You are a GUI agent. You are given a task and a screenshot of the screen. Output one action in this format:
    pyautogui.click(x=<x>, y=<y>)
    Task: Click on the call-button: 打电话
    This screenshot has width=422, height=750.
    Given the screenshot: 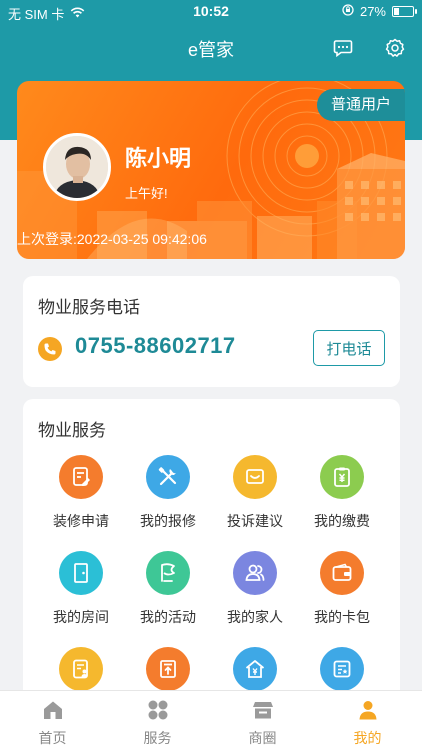 What is the action you would take?
    pyautogui.click(x=349, y=348)
    